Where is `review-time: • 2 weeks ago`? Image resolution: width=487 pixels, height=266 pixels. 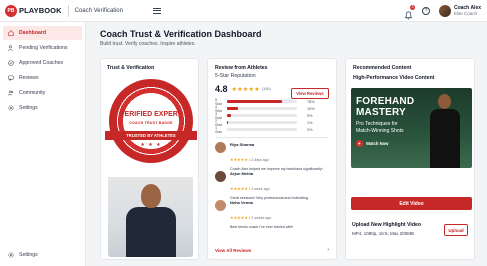 review-time: • 2 weeks ago is located at coordinates (260, 218).